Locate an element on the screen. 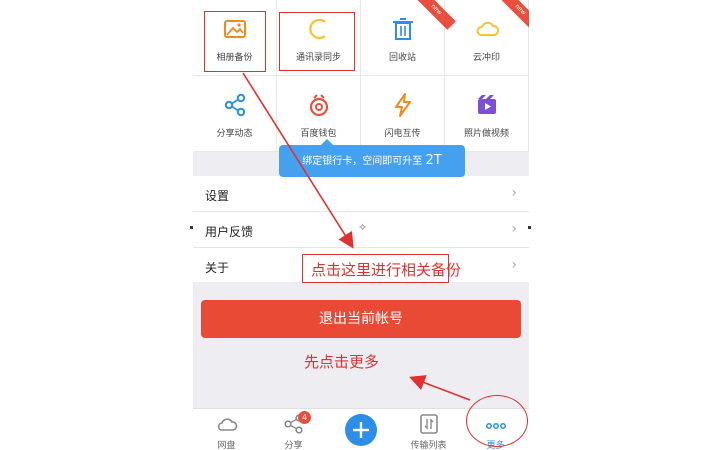  arrow-to-more is located at coordinates (440, 388).